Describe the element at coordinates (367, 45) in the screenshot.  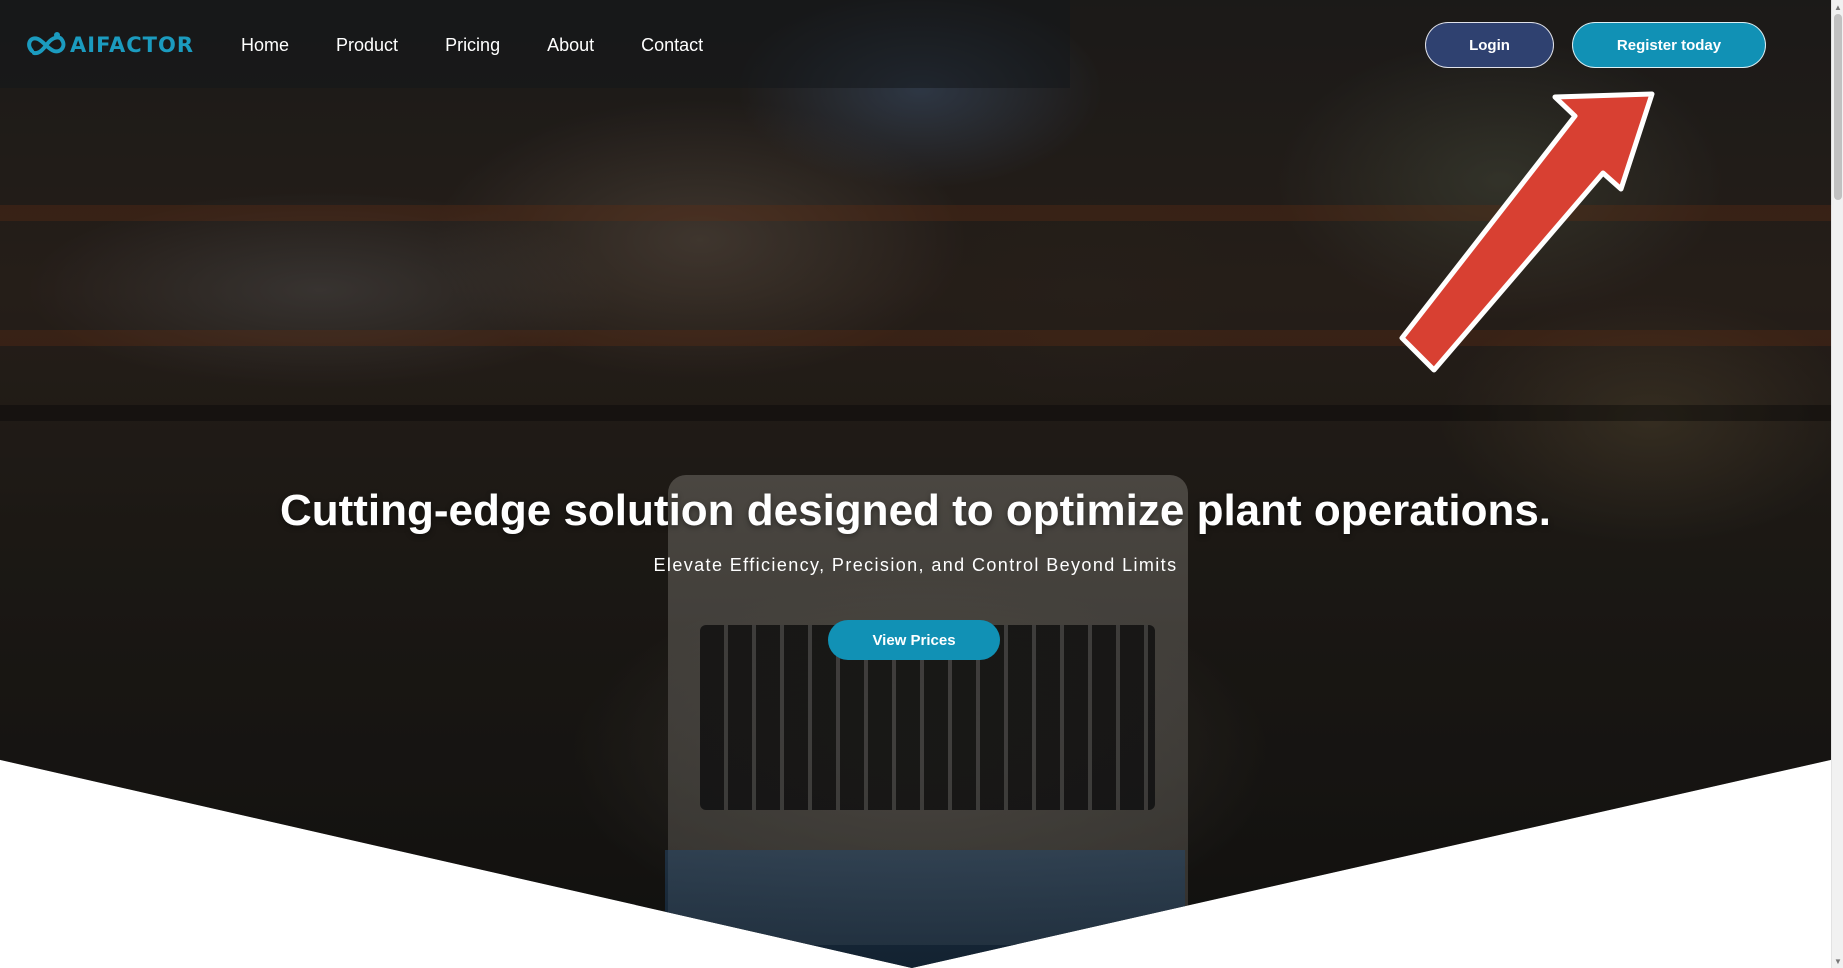
I see `nav-product-link: Product` at that location.